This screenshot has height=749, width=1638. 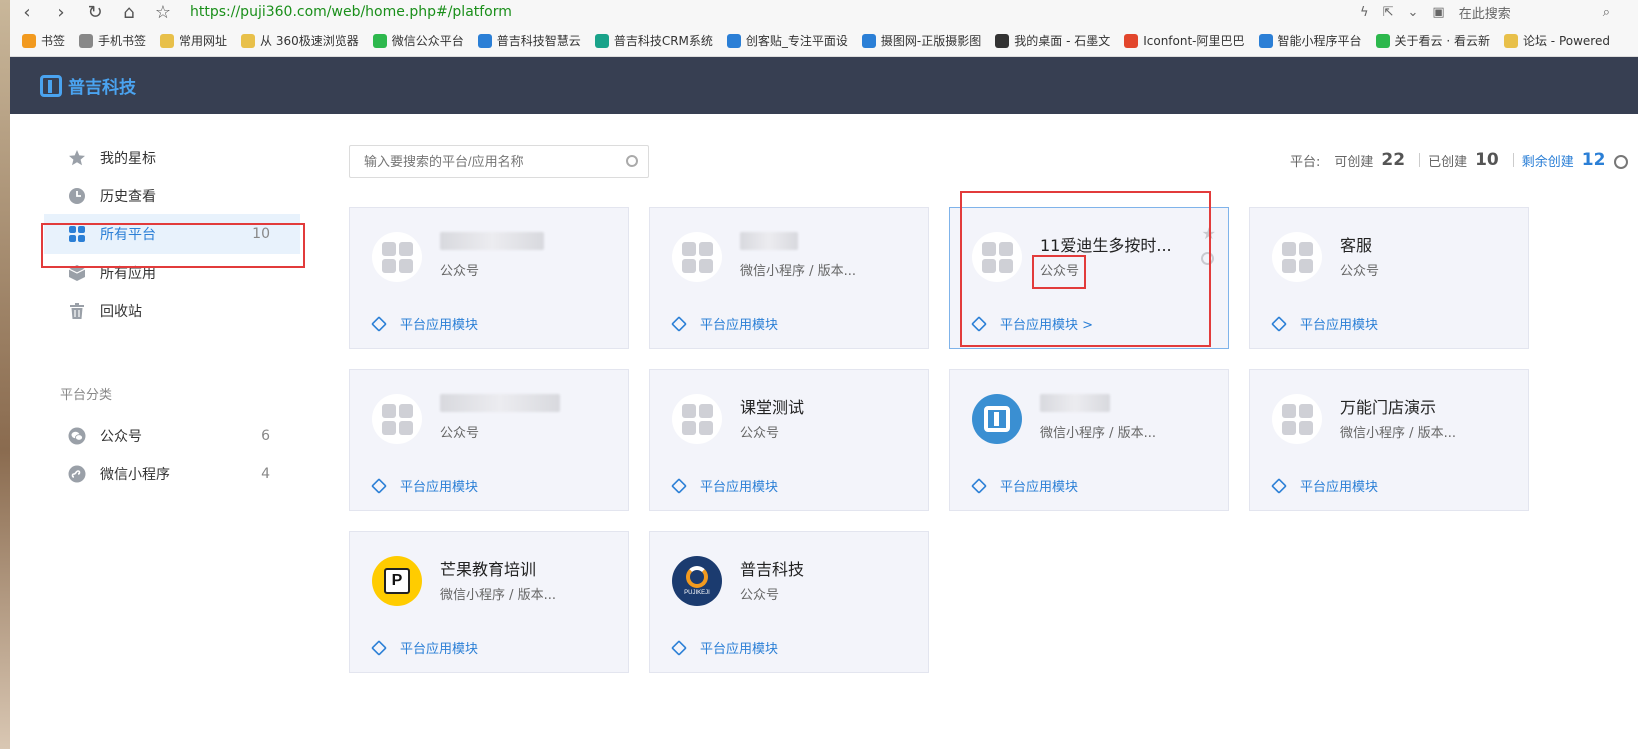 What do you see at coordinates (789, 602) in the screenshot?
I see `platform-card: PUJIKEJI 普吉科技 公众号 平台应用模块` at bounding box center [789, 602].